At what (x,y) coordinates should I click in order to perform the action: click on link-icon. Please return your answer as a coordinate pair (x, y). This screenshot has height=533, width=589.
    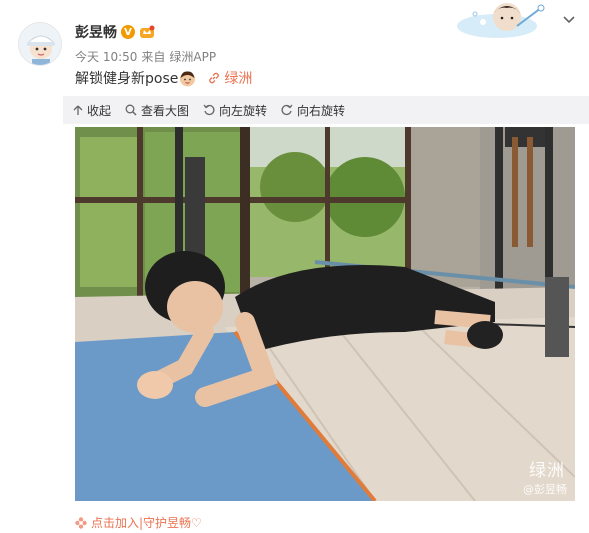
    Looking at the image, I should click on (214, 78).